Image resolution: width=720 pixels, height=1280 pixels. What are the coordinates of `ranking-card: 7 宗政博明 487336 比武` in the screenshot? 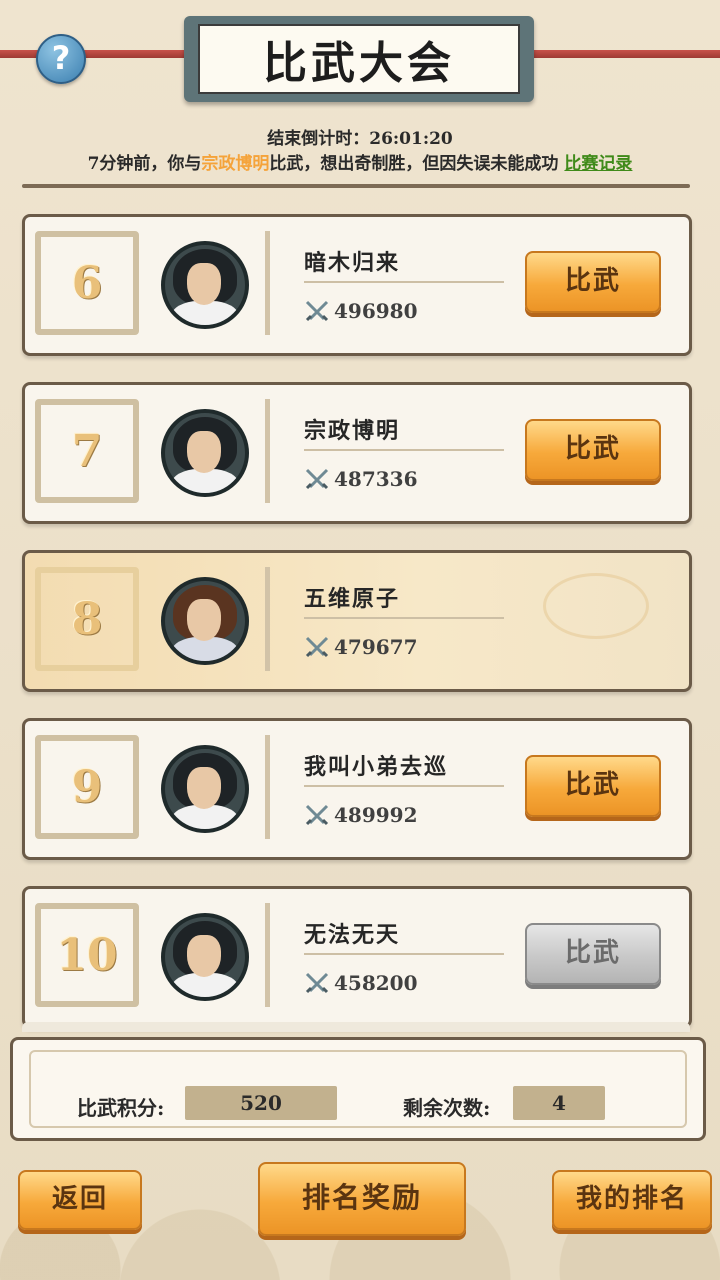 It's located at (357, 453).